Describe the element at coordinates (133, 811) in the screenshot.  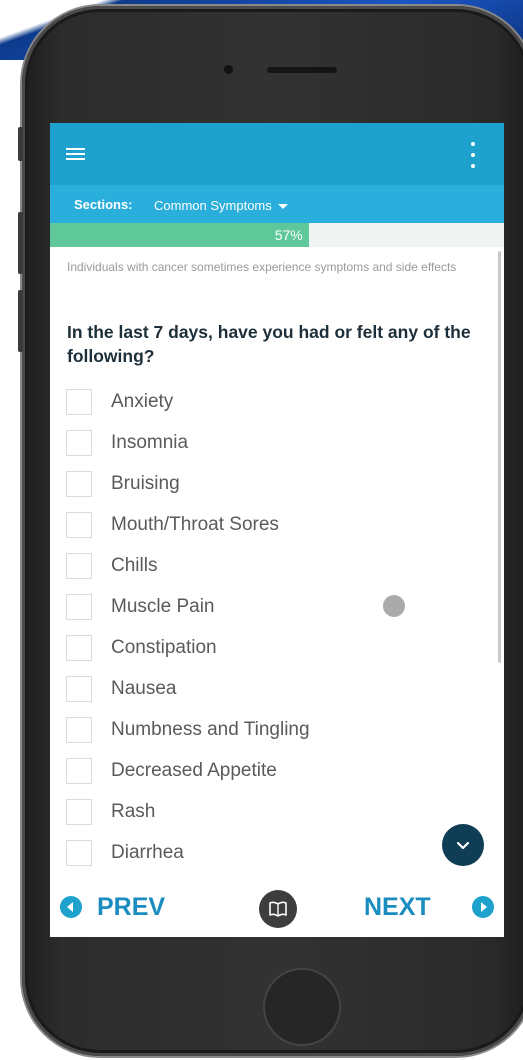
I see `option-label: Rash` at that location.